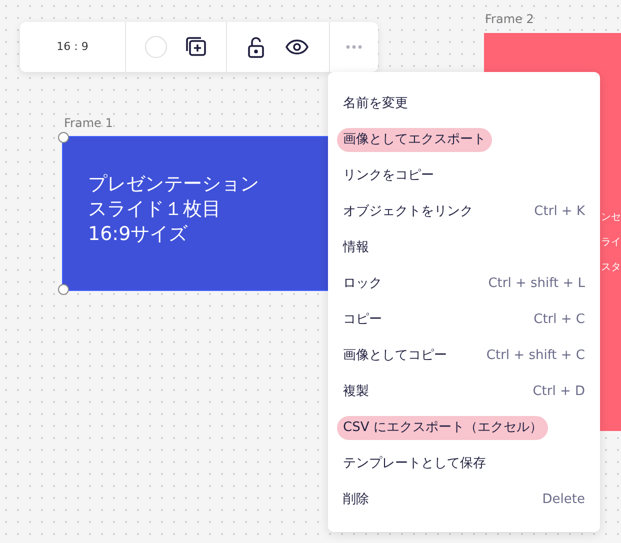  What do you see at coordinates (388, 176) in the screenshot?
I see `menu-item-label: リンクをコピー` at bounding box center [388, 176].